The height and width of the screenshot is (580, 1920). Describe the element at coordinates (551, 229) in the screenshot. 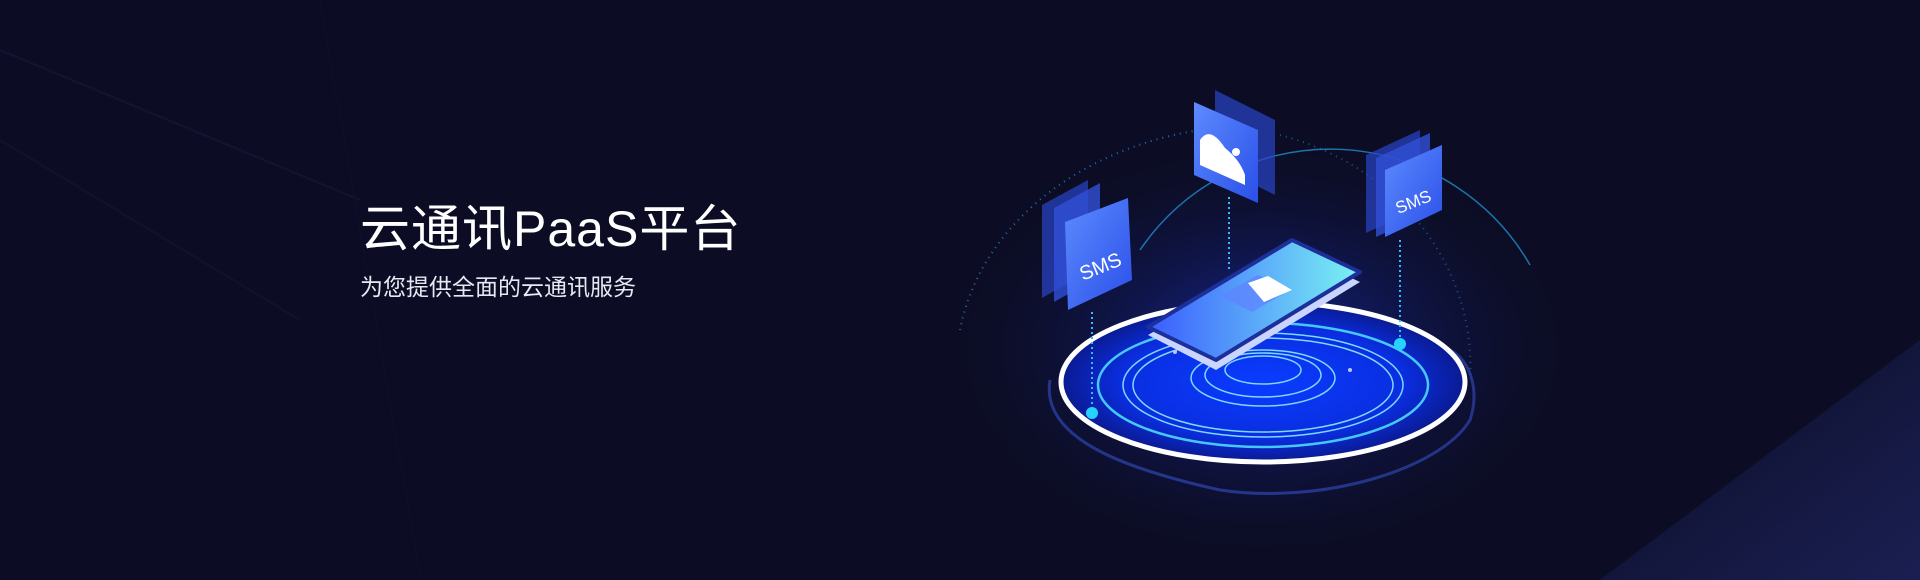

I see `hero-title: 云通讯PaaS平台` at that location.